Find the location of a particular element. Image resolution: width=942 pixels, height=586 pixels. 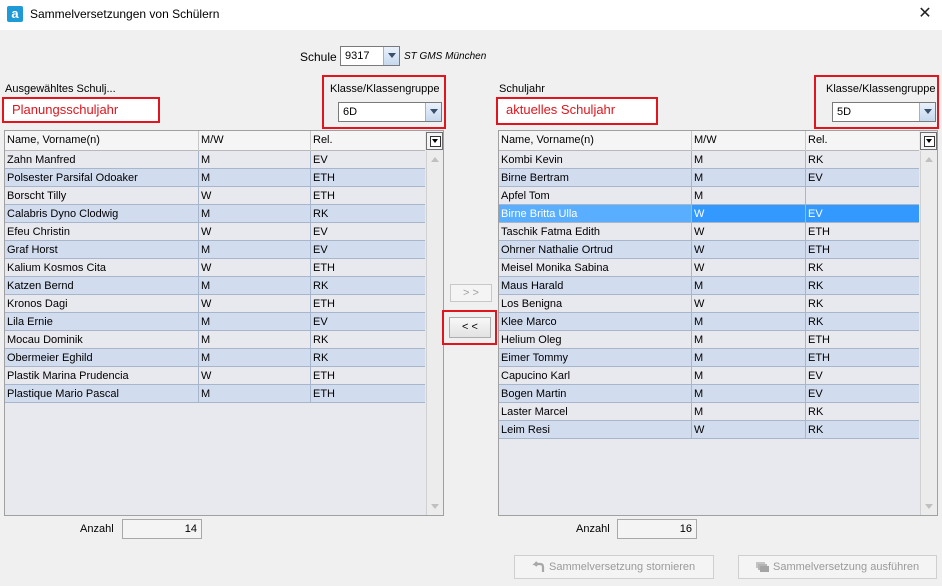

cell-name: Capucino Karl is located at coordinates (536, 376).